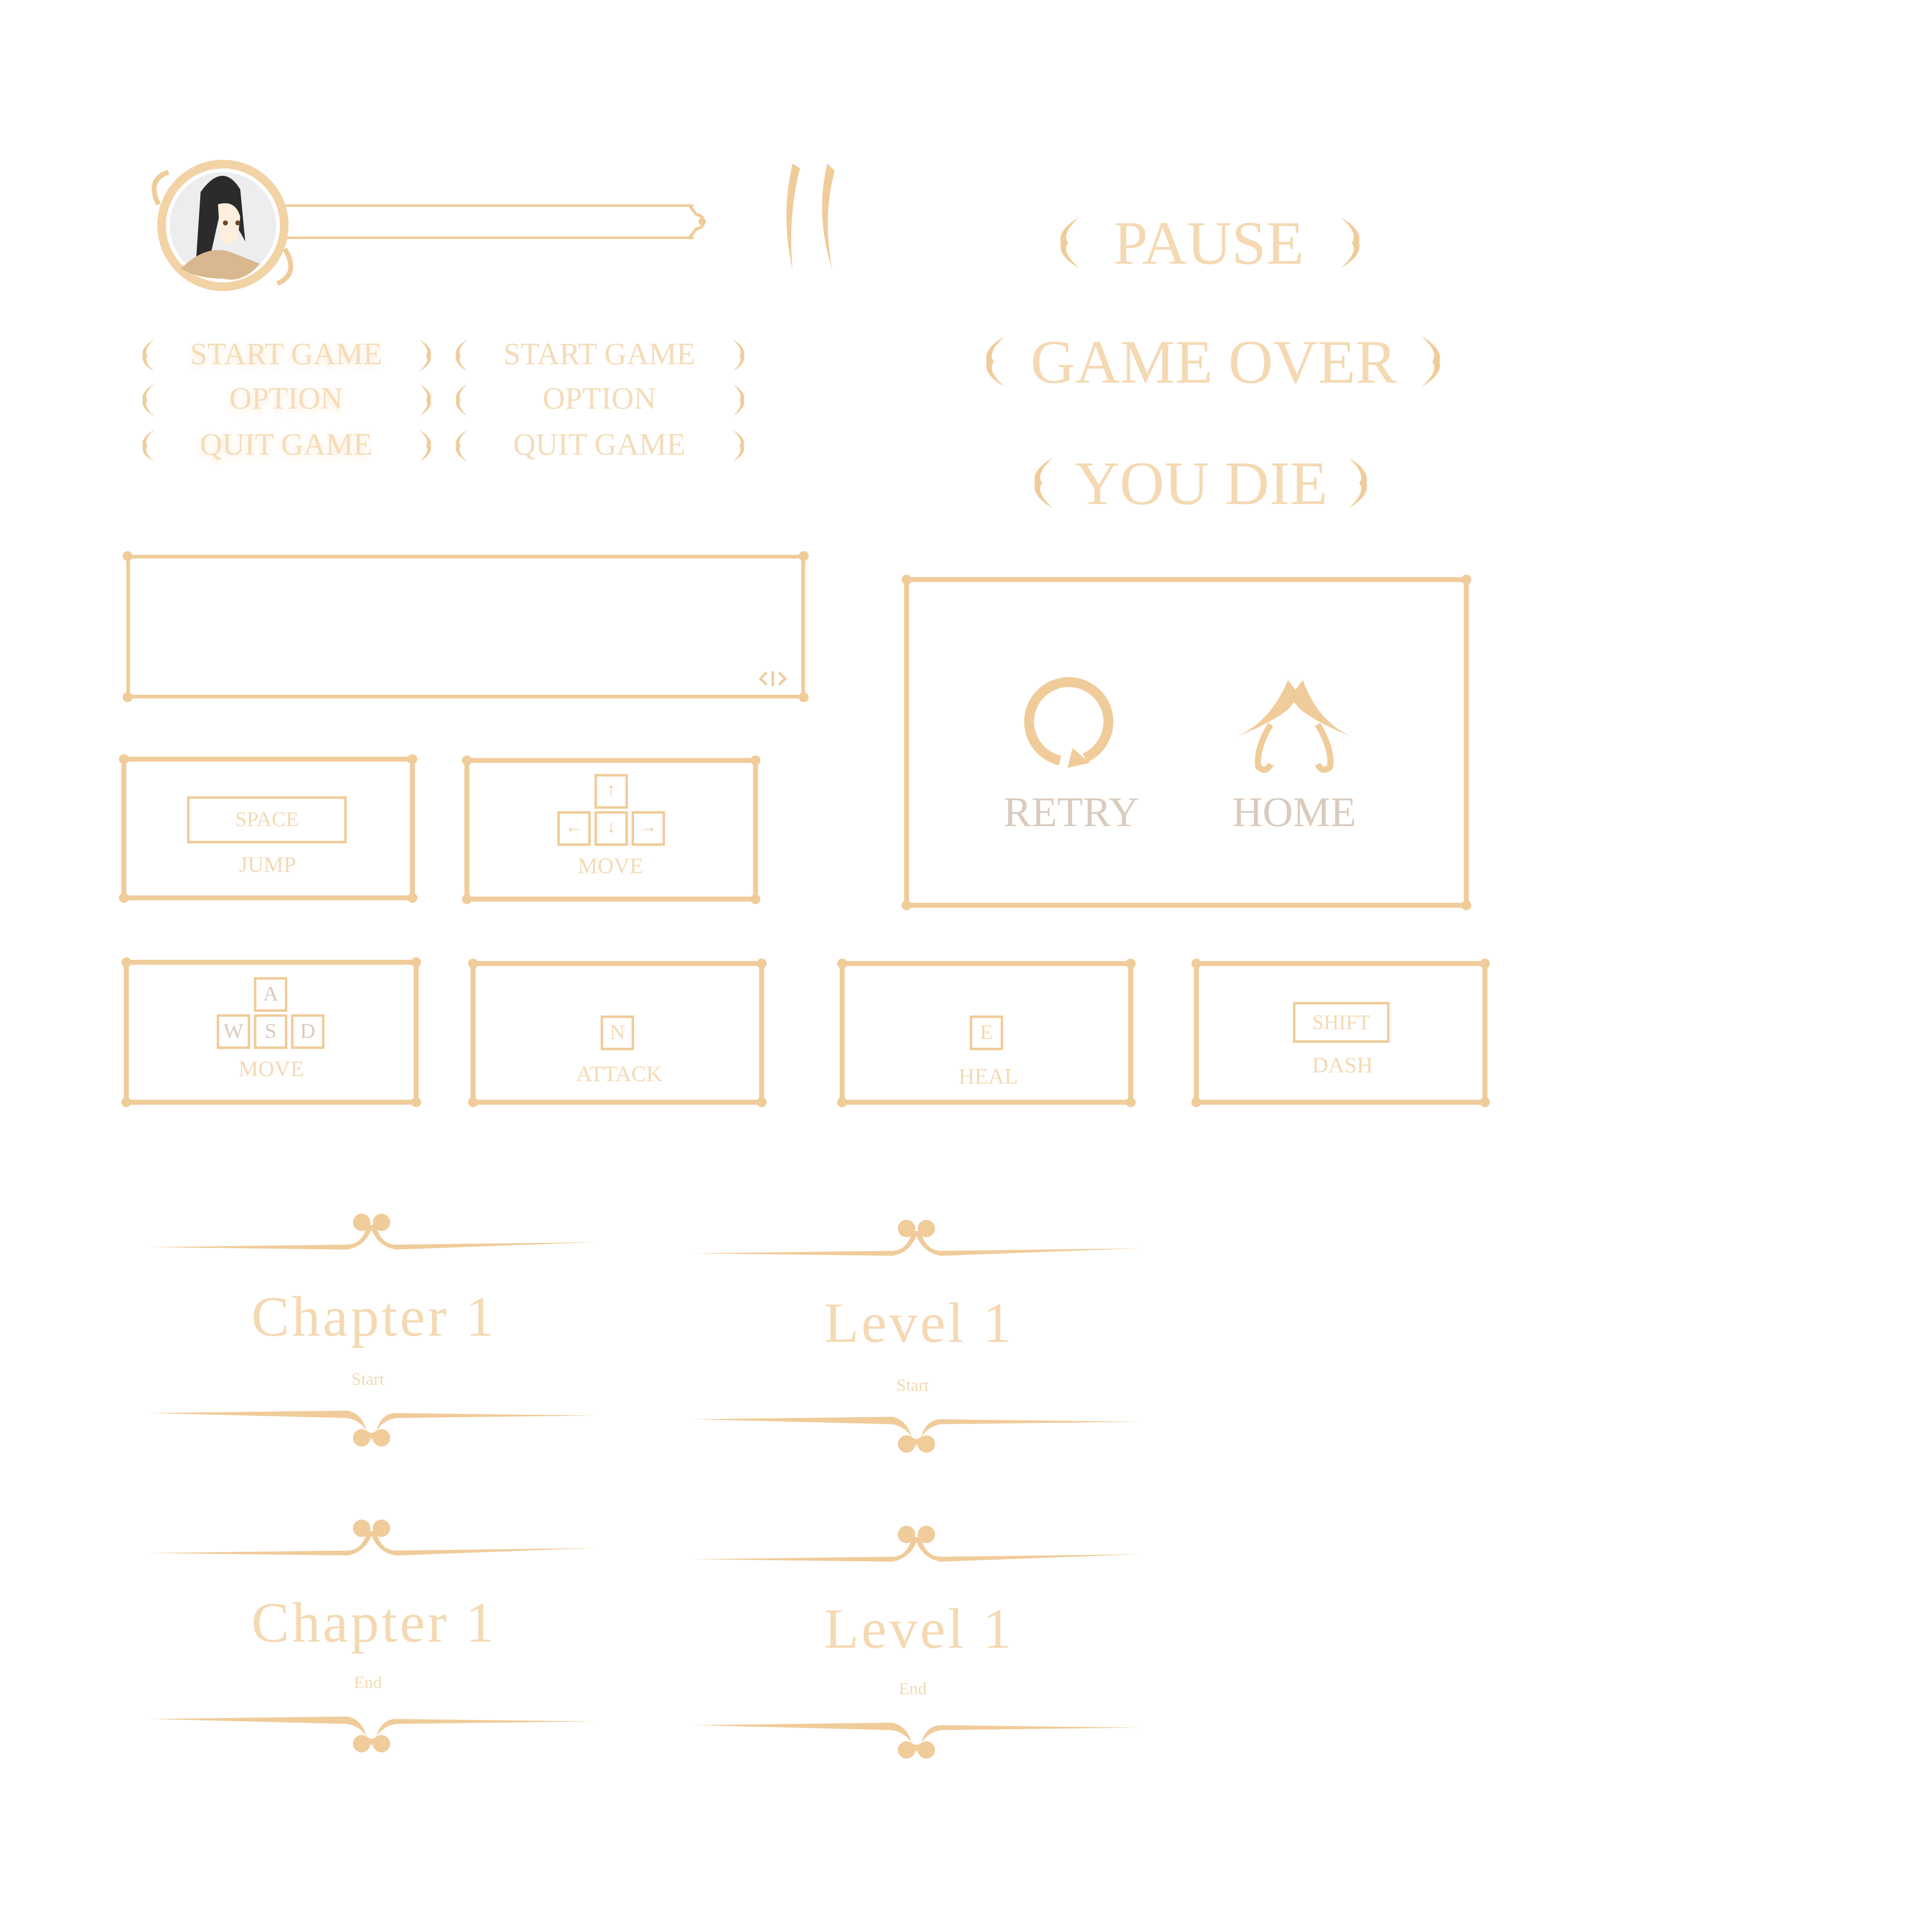 The width and height of the screenshot is (1932, 1932). What do you see at coordinates (1208, 243) in the screenshot?
I see `pause-title: PAUSE` at bounding box center [1208, 243].